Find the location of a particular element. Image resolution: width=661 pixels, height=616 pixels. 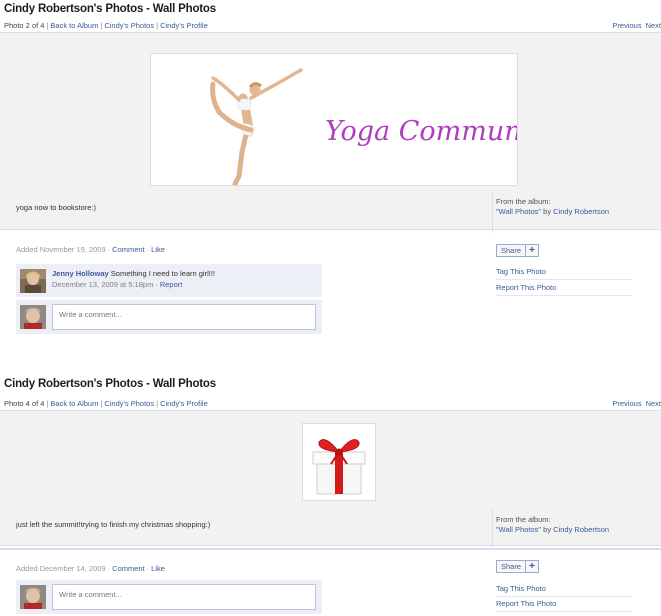

added-date: Added December 14, 2009 is located at coordinates (61, 568).